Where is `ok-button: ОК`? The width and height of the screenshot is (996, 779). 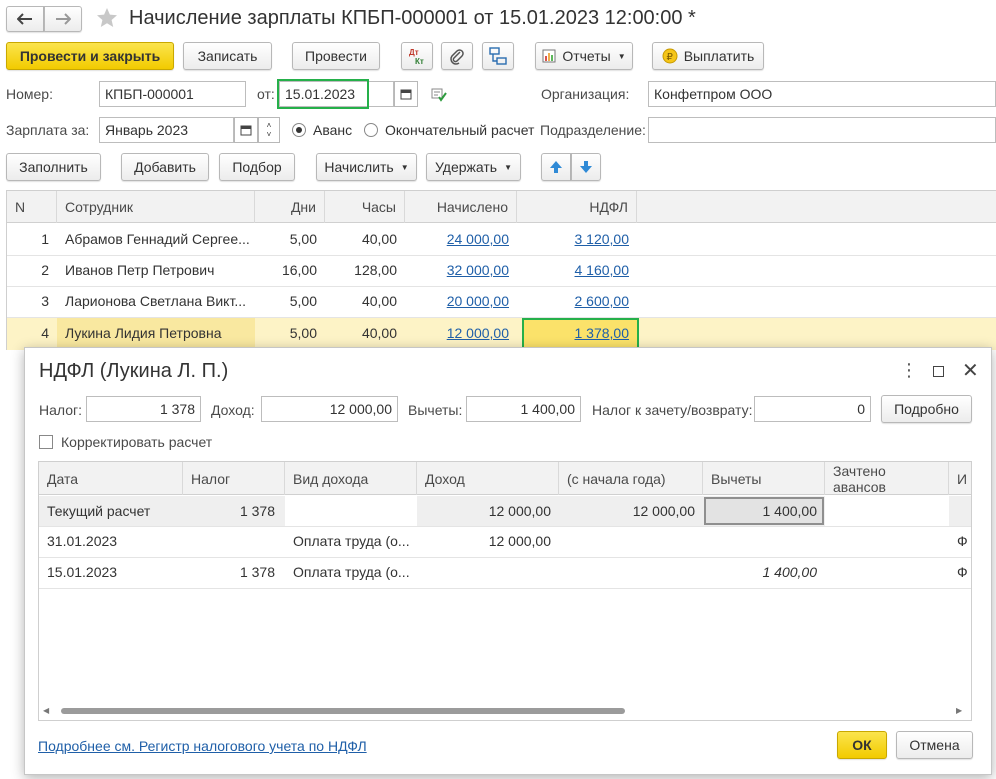
ok-button: ОК is located at coordinates (862, 745).